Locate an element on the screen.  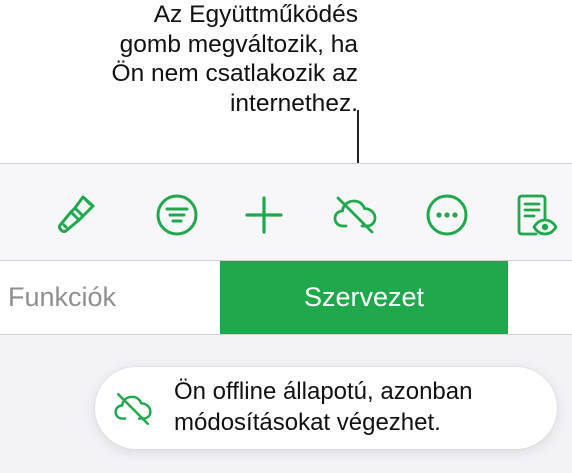
reading-view-button is located at coordinates (535, 215).